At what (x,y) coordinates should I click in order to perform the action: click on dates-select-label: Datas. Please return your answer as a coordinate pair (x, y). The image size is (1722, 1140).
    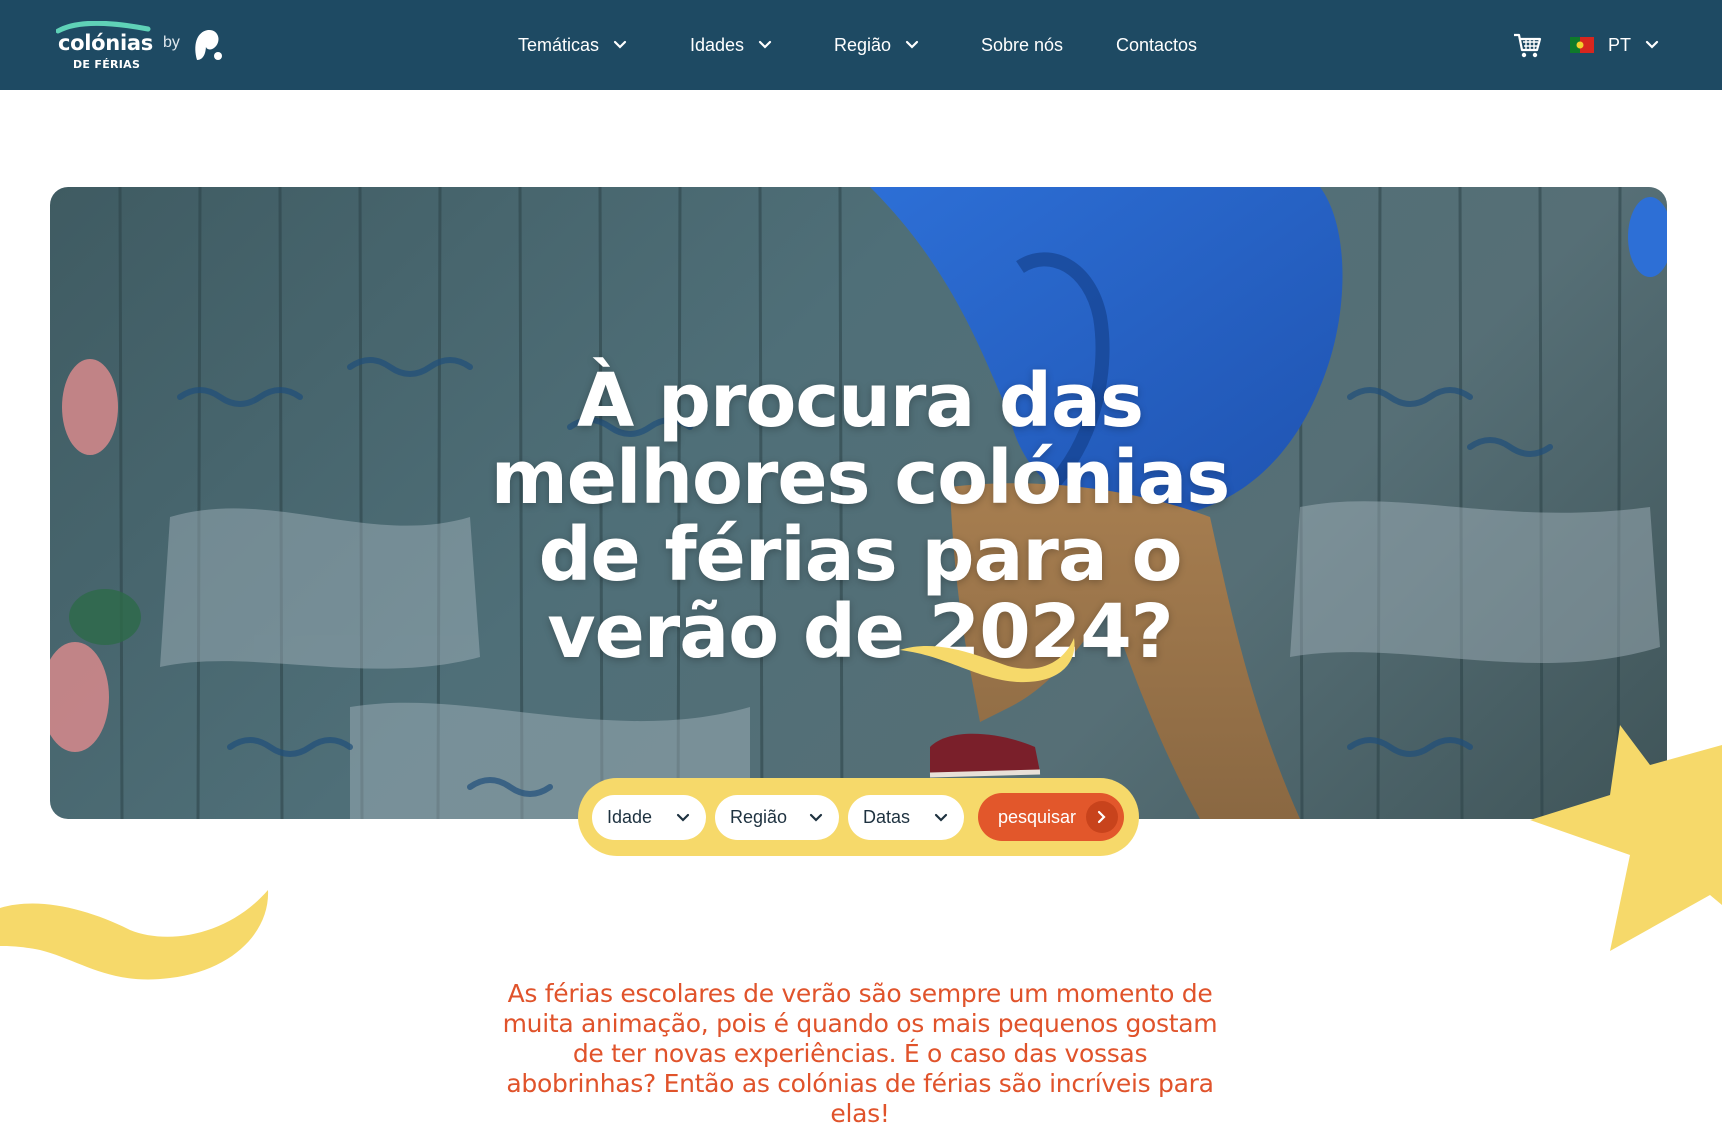
    Looking at the image, I should click on (887, 817).